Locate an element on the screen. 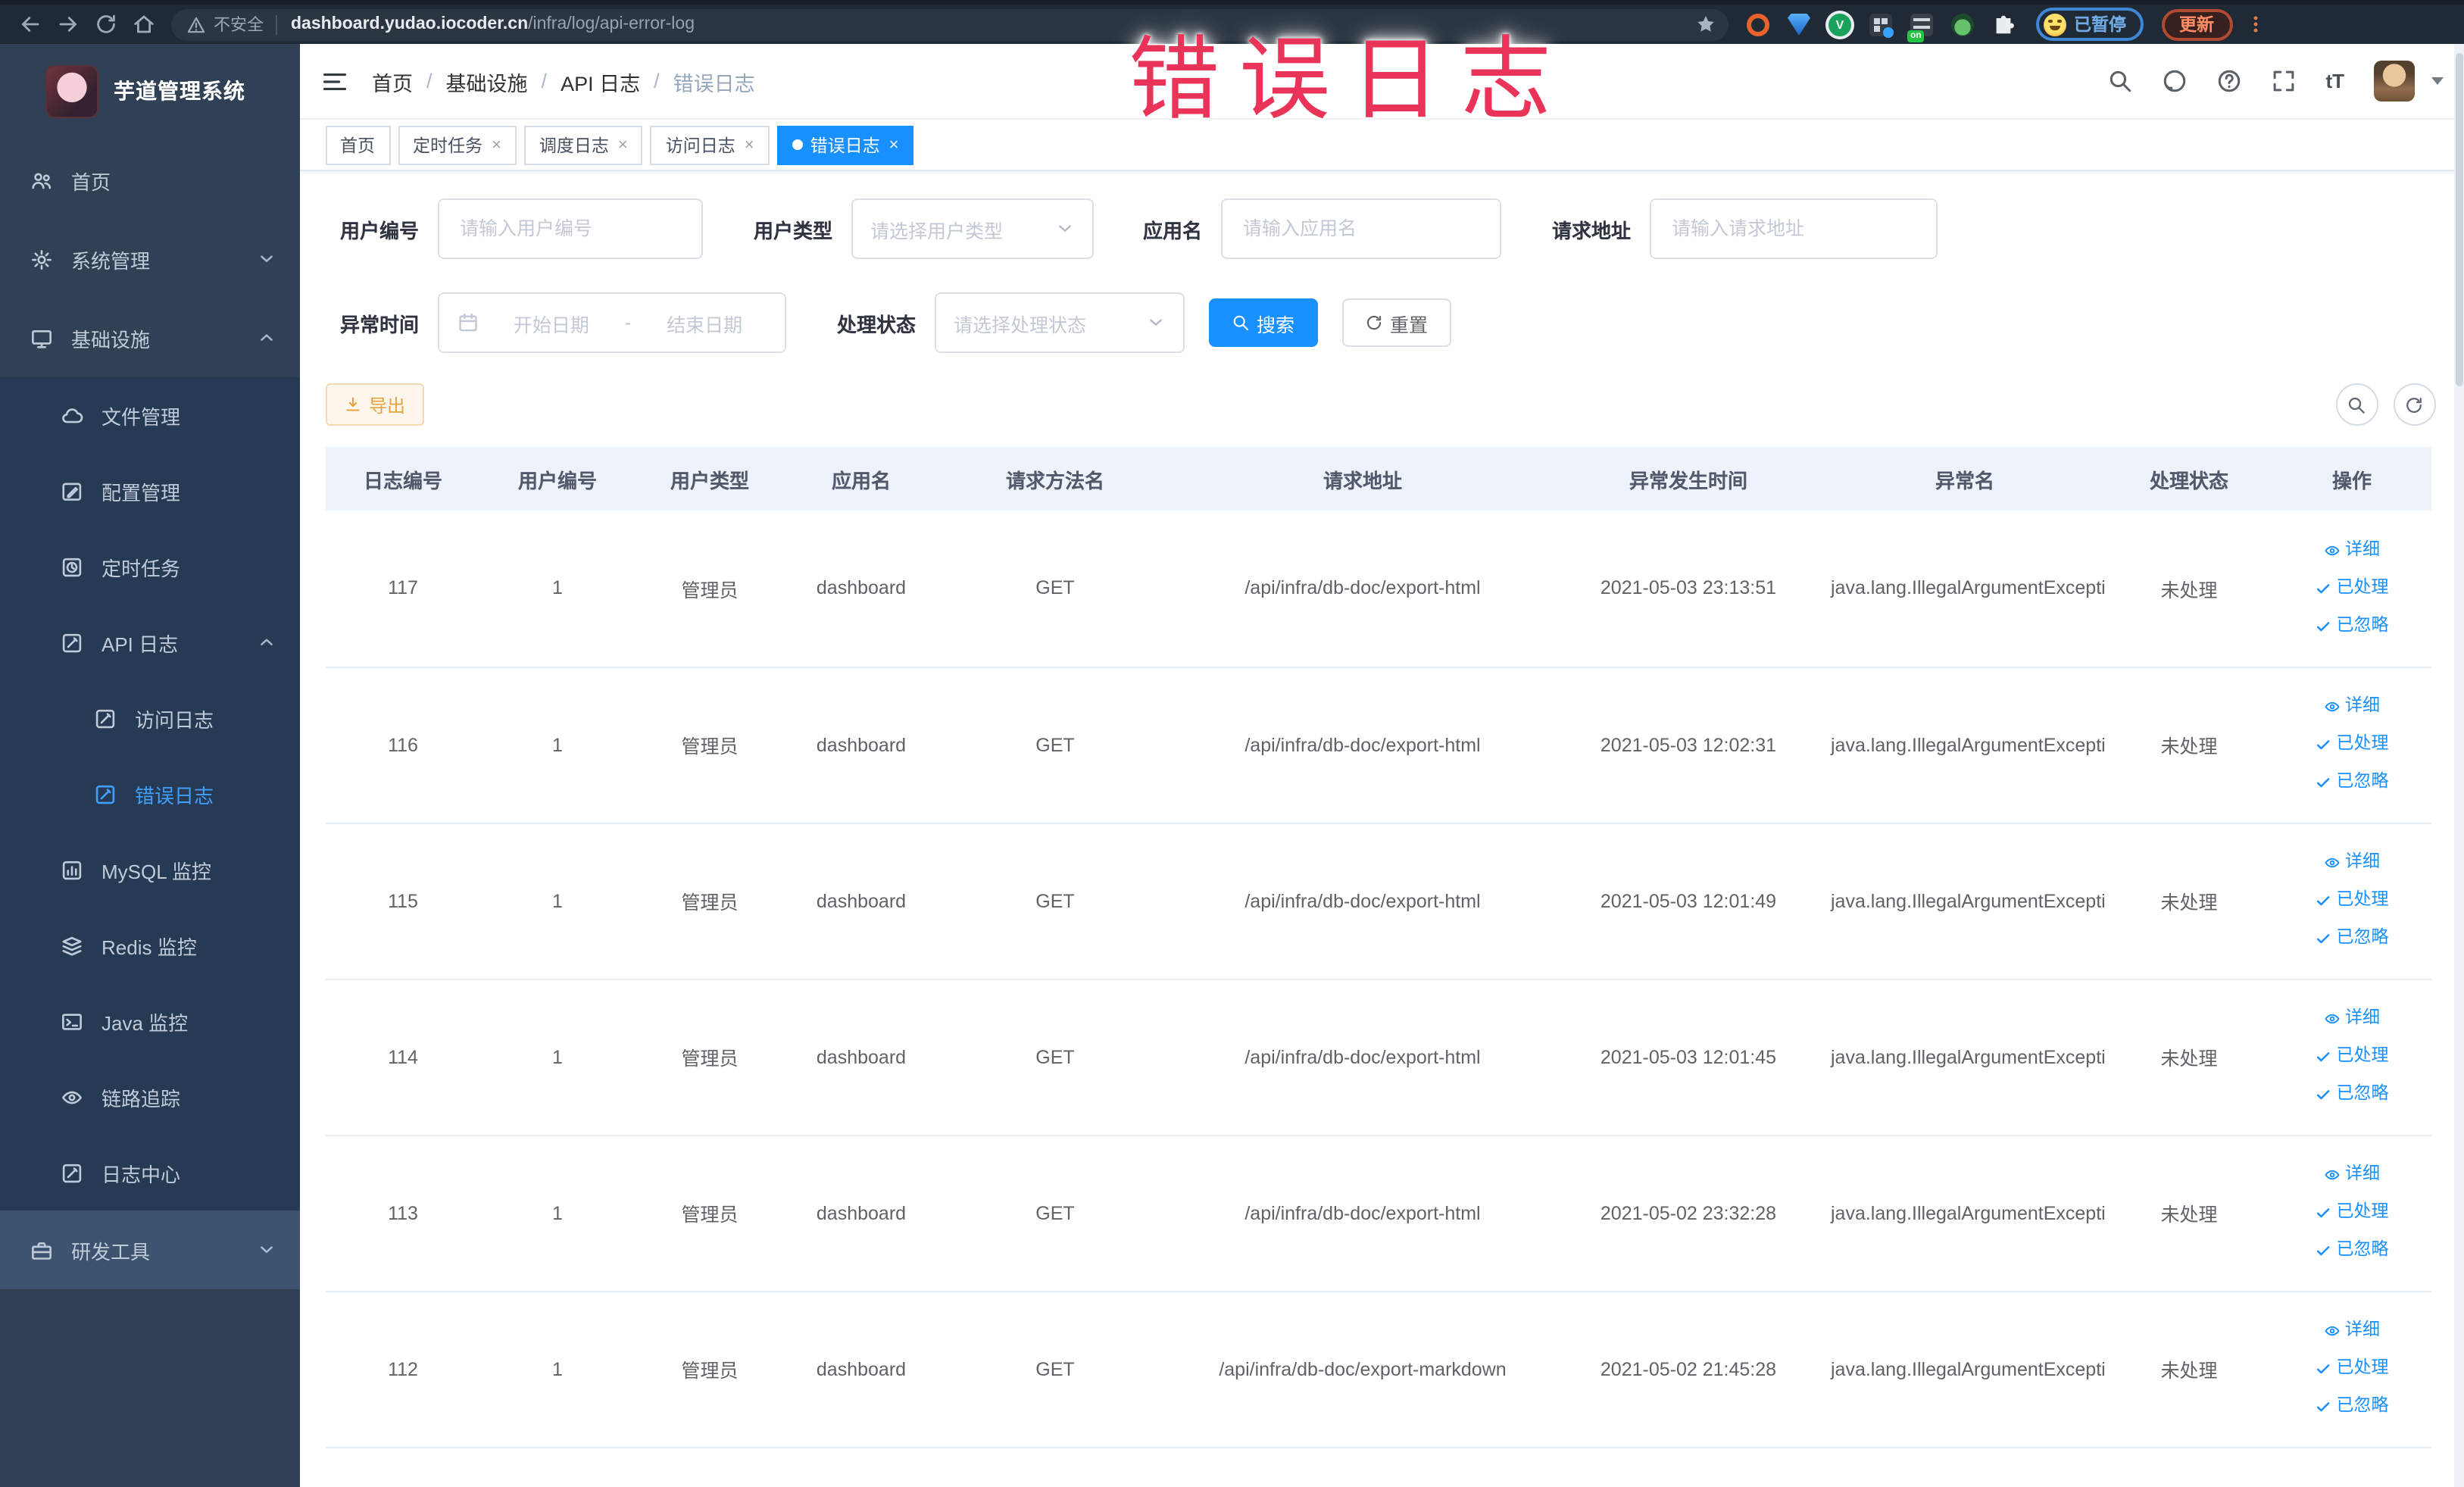  cell-log-id: 117 is located at coordinates (403, 589).